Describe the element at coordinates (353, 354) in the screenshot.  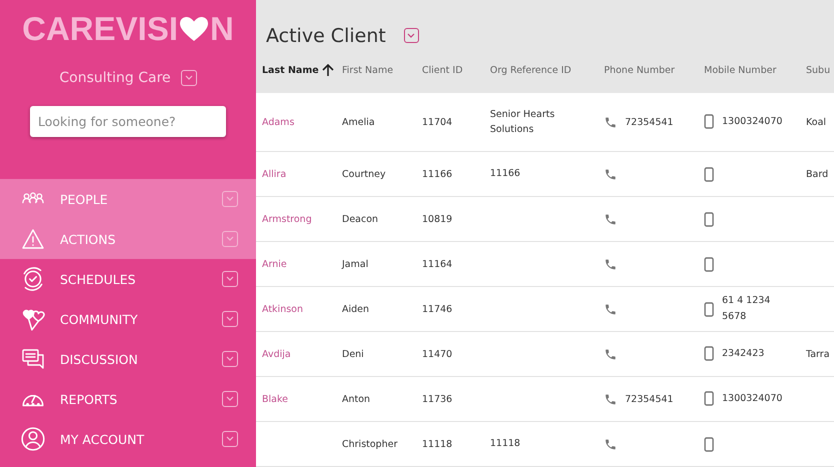
I see `table-cell: Deni` at that location.